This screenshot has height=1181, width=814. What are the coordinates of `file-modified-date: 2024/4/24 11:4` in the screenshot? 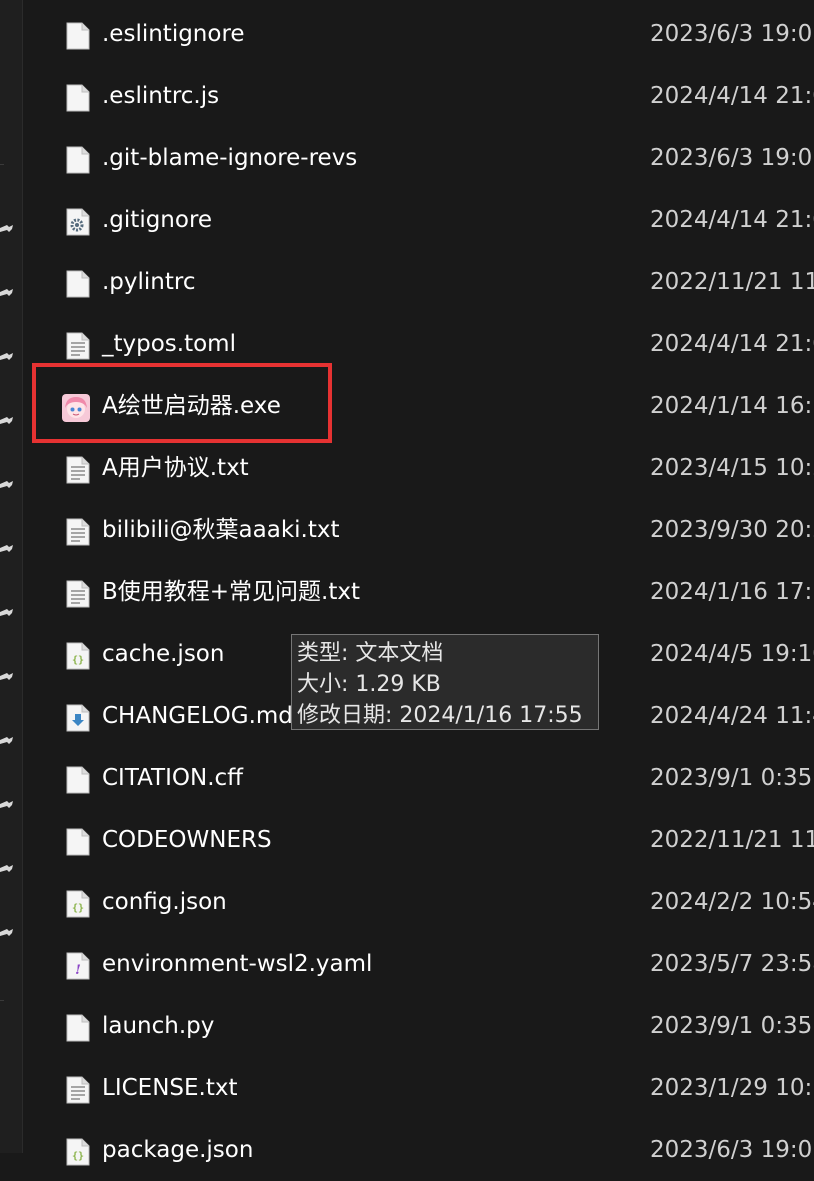 It's located at (732, 716).